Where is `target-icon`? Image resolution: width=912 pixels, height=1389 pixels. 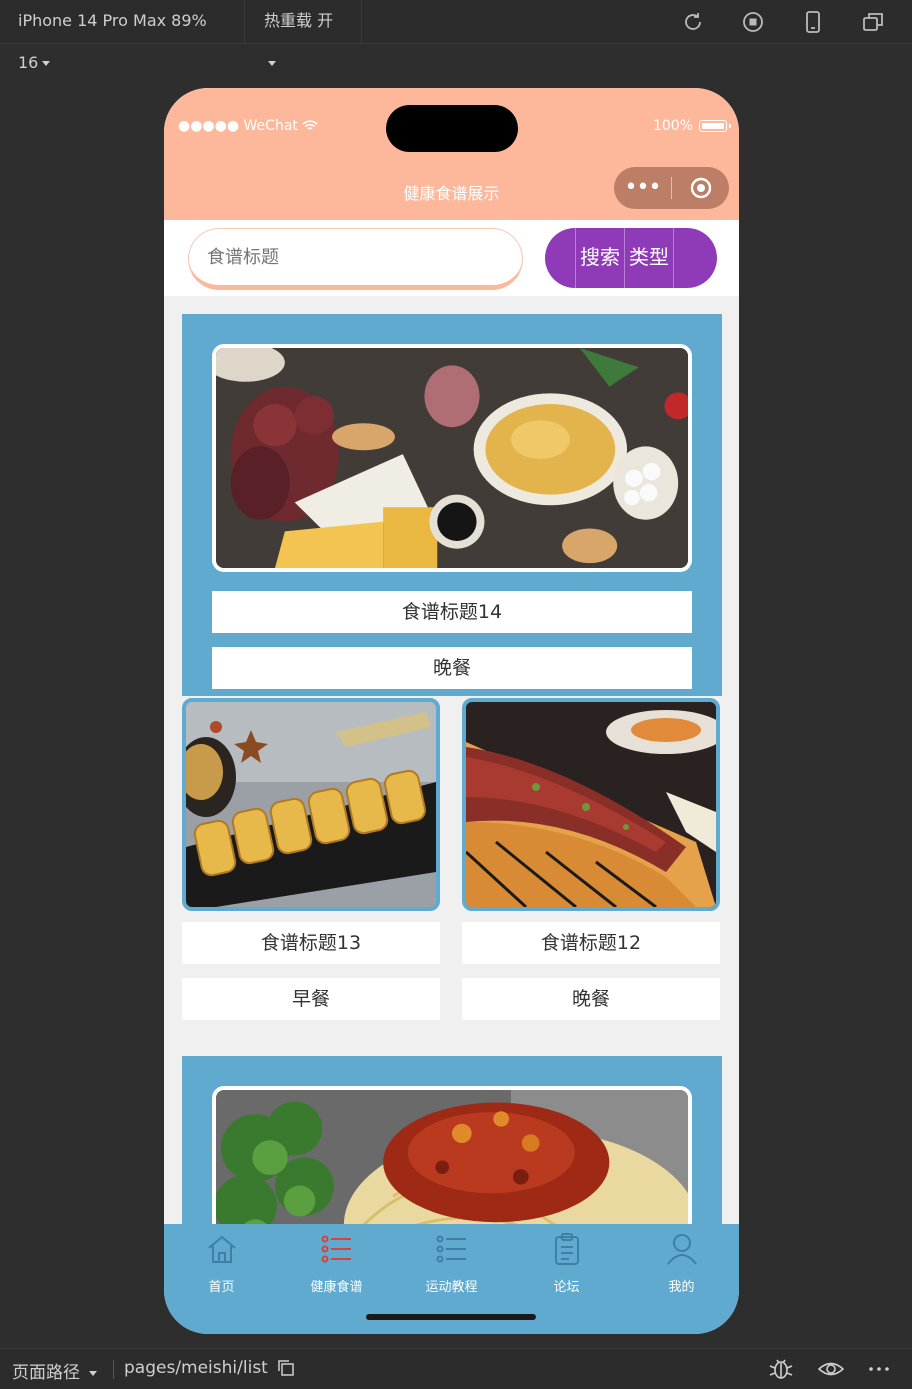 target-icon is located at coordinates (700, 188).